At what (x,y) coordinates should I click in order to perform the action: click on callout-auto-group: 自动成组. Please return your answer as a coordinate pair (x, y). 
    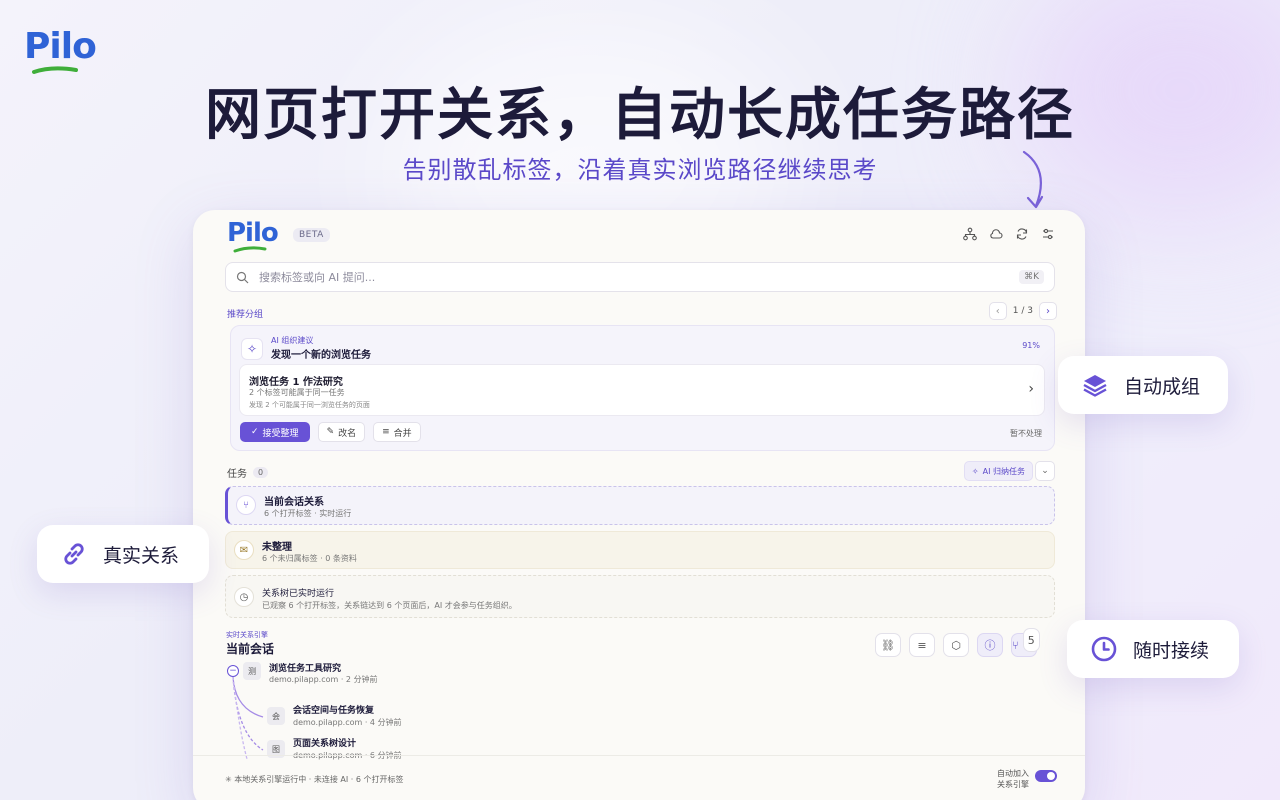
    Looking at the image, I should click on (1143, 385).